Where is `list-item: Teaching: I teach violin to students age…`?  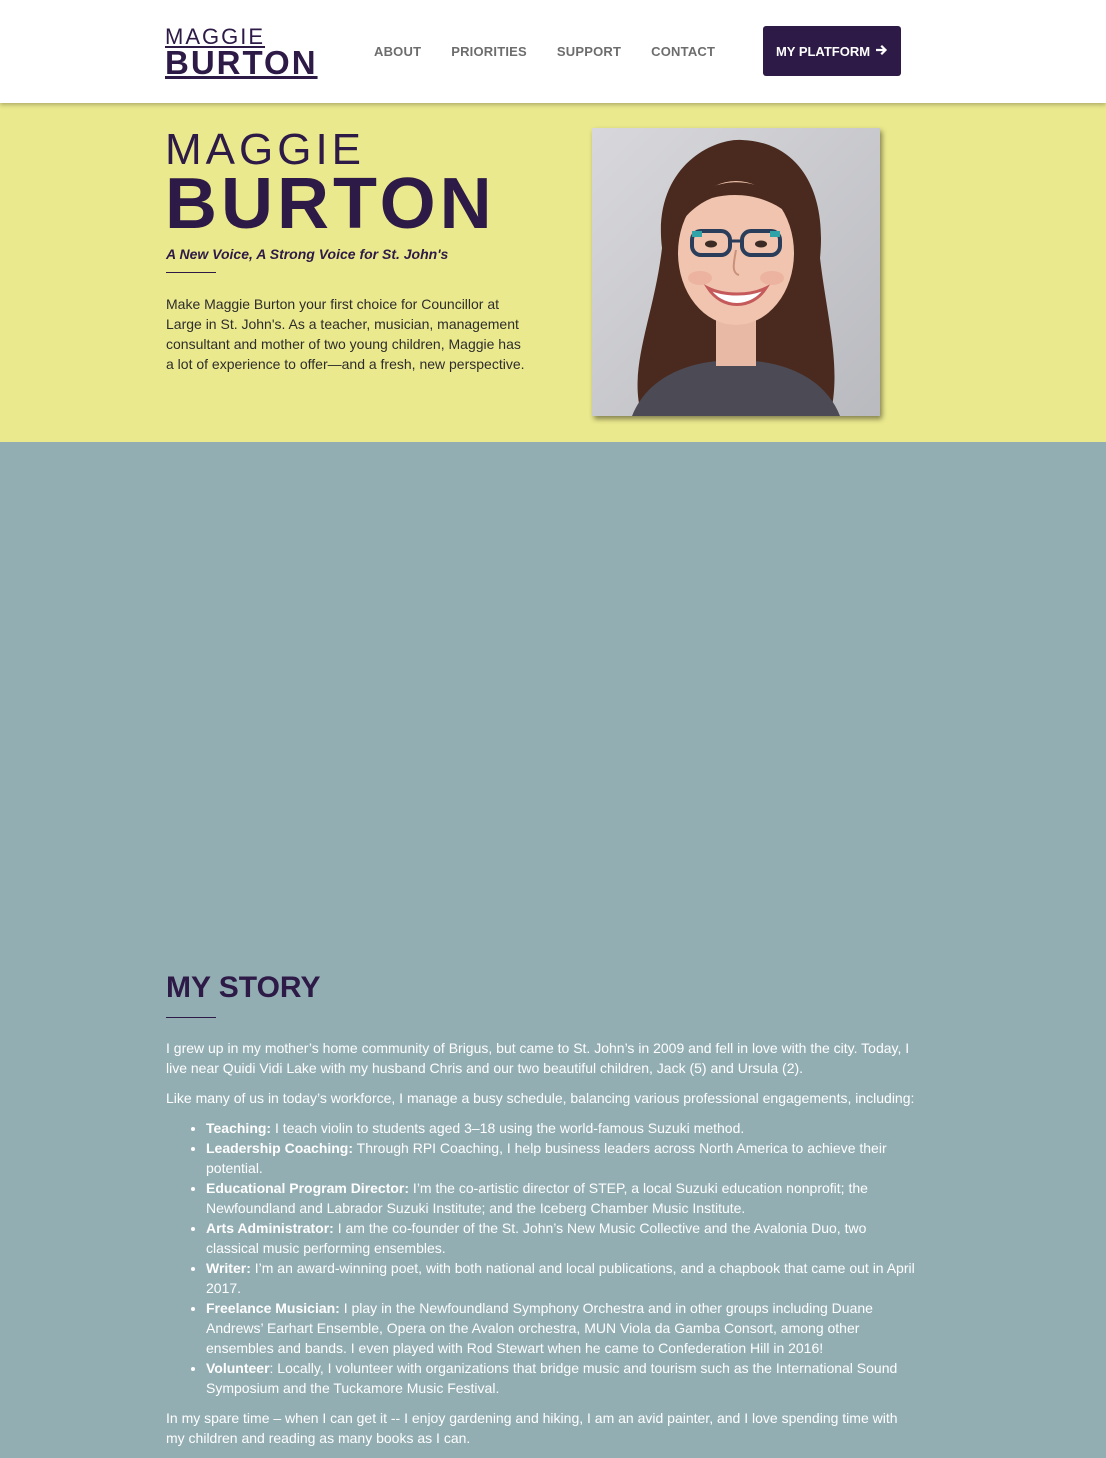 list-item: Teaching: I teach violin to students age… is located at coordinates (562, 1128).